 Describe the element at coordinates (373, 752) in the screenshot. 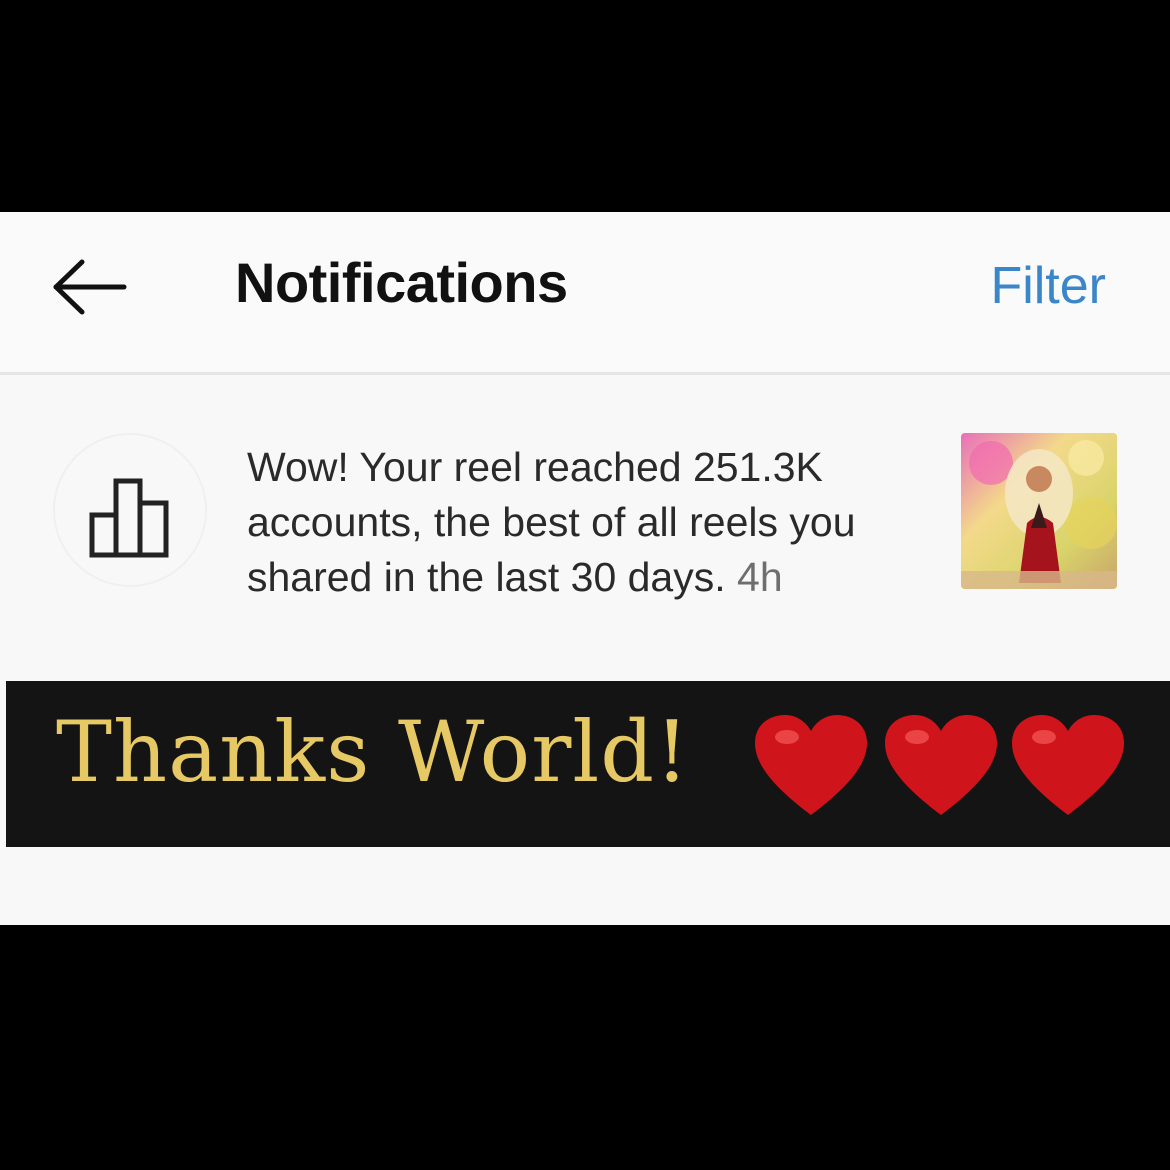

I see `banner-text: Thanks World!` at that location.